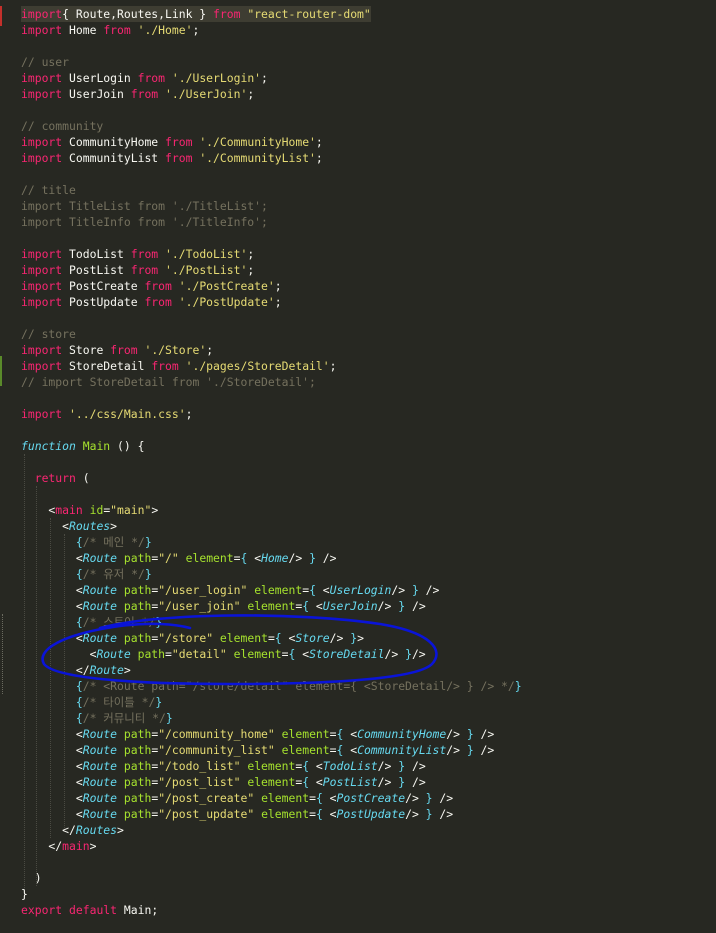 The width and height of the screenshot is (716, 933). What do you see at coordinates (103, 302) in the screenshot?
I see `code-token: PostUpdate` at bounding box center [103, 302].